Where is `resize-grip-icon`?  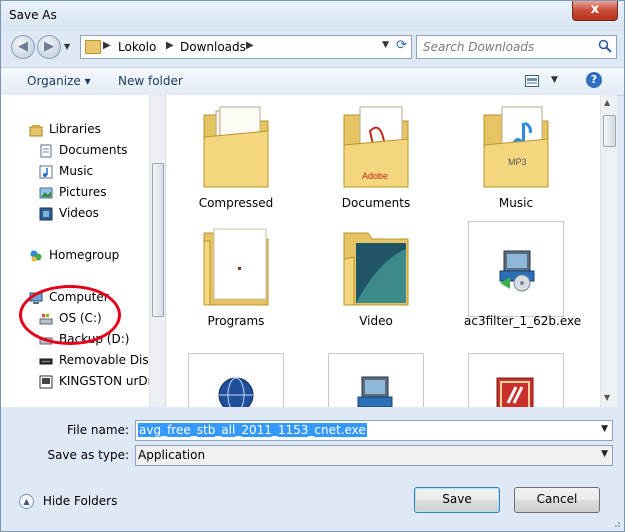
resize-grip-icon is located at coordinates (616, 523).